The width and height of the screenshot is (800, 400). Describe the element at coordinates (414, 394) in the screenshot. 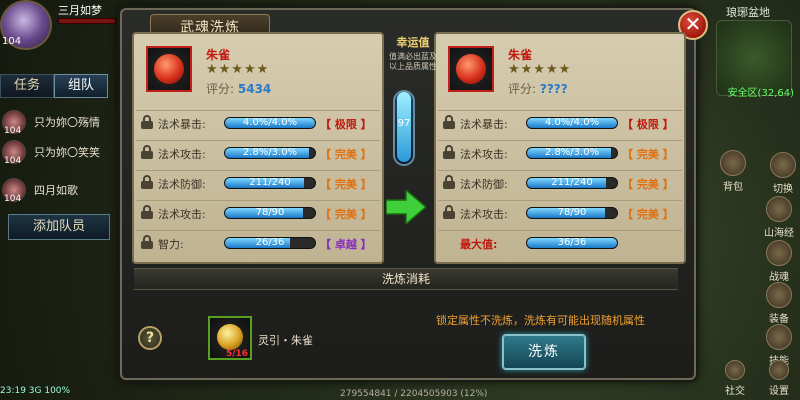

I see `exp-progress-text: 279554841 / 2204505903 (12%)` at that location.